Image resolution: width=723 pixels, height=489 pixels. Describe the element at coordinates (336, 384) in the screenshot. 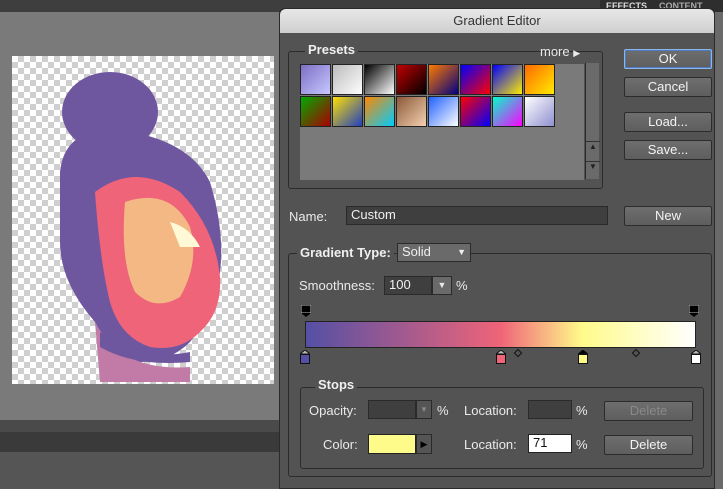

I see `stops-label: Stops` at that location.